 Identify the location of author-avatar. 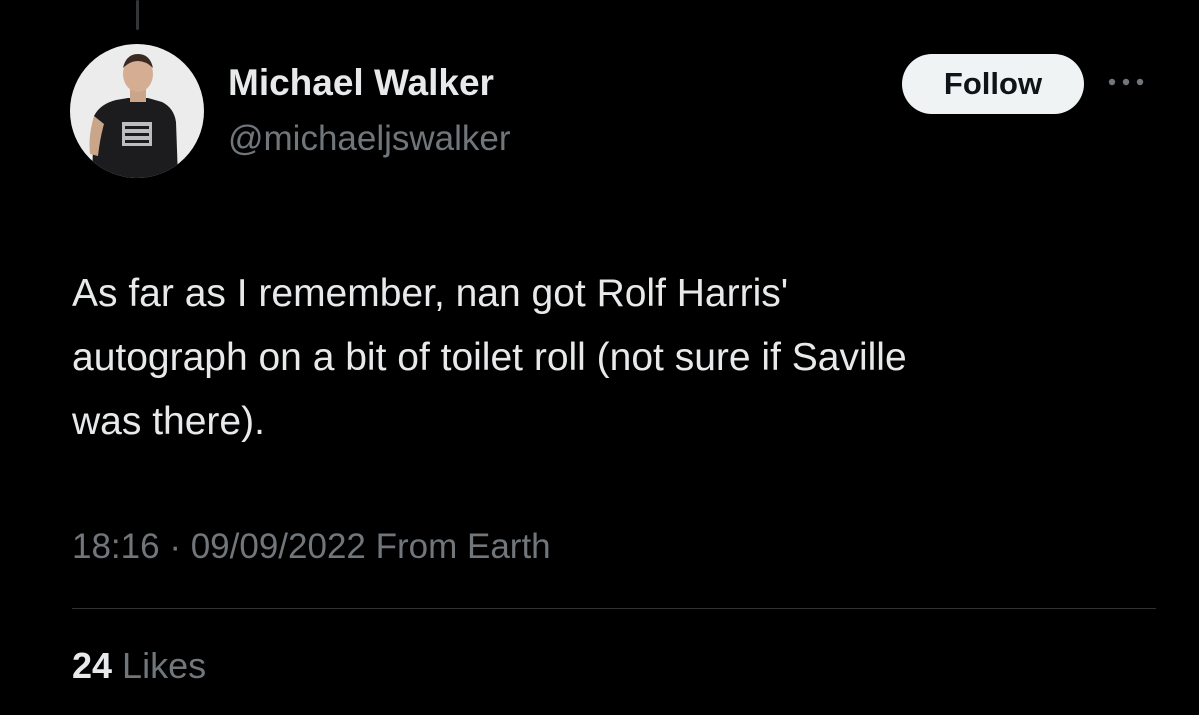
(137, 111).